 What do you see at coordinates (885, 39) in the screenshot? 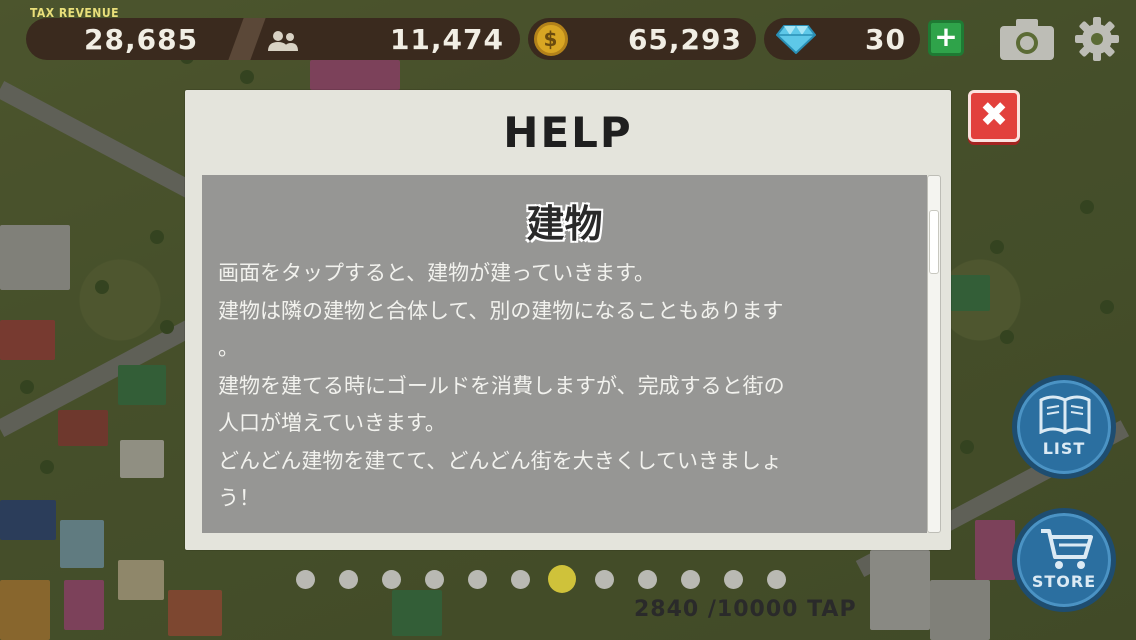
I see `gem-value: 30` at bounding box center [885, 39].